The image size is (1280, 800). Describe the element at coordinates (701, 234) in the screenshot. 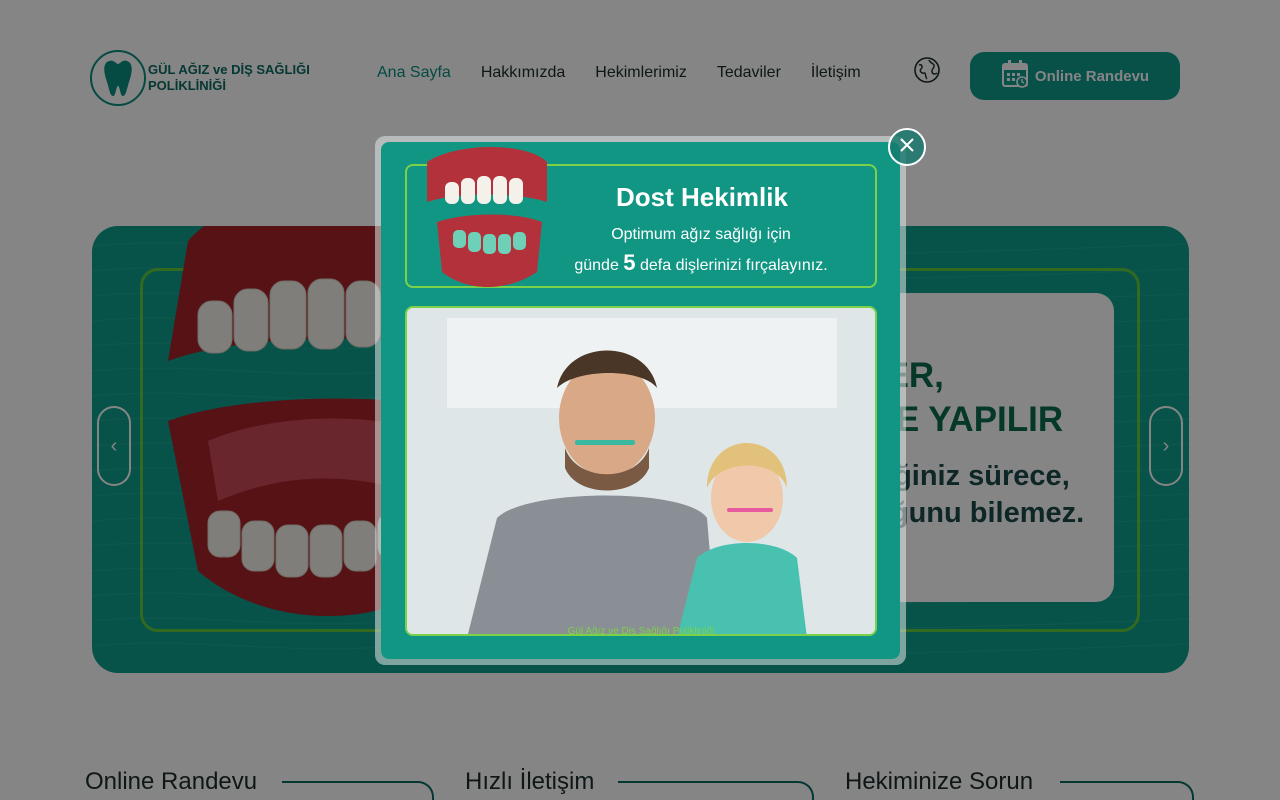

I see `popup-text-line-1: Optimum ağız sağlığı için` at that location.